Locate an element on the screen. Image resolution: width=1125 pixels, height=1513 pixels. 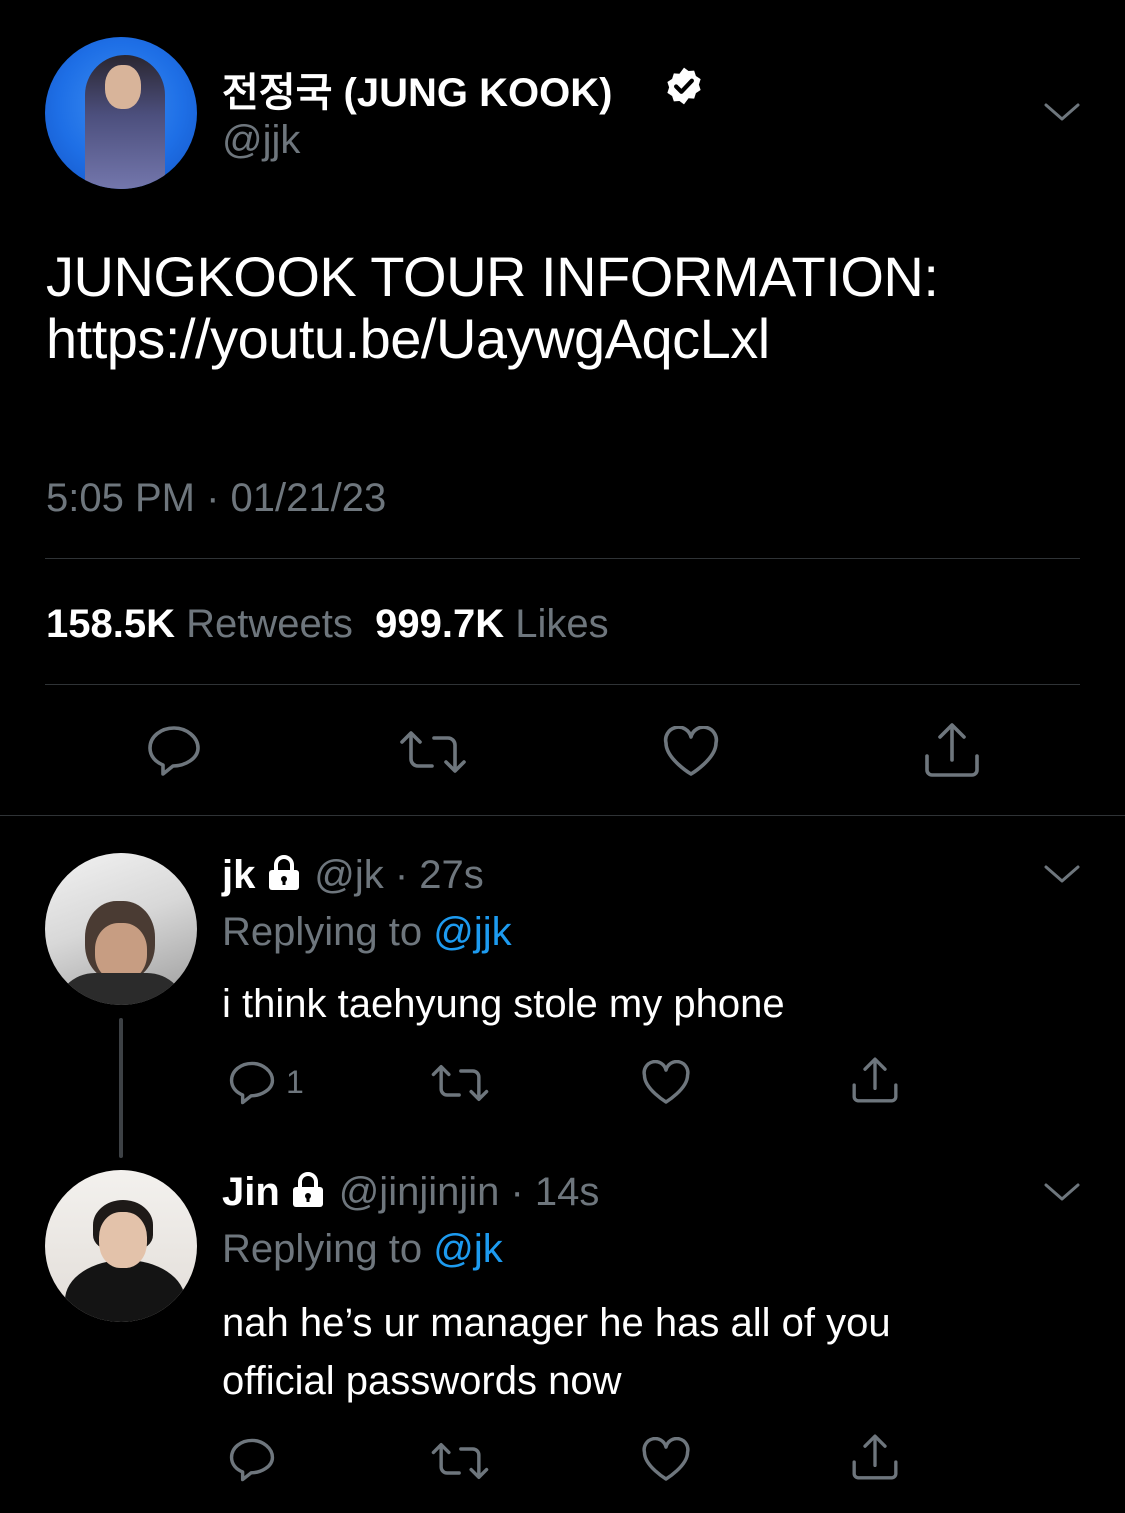
retweets-label: Retweets is located at coordinates (269, 624).